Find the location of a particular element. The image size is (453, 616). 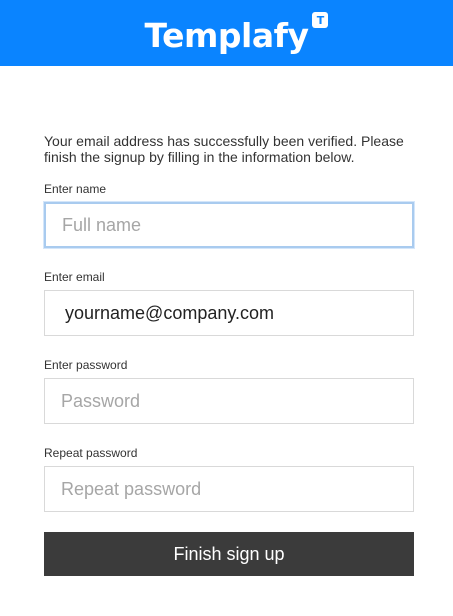

name-label: Enter name is located at coordinates (75, 189).